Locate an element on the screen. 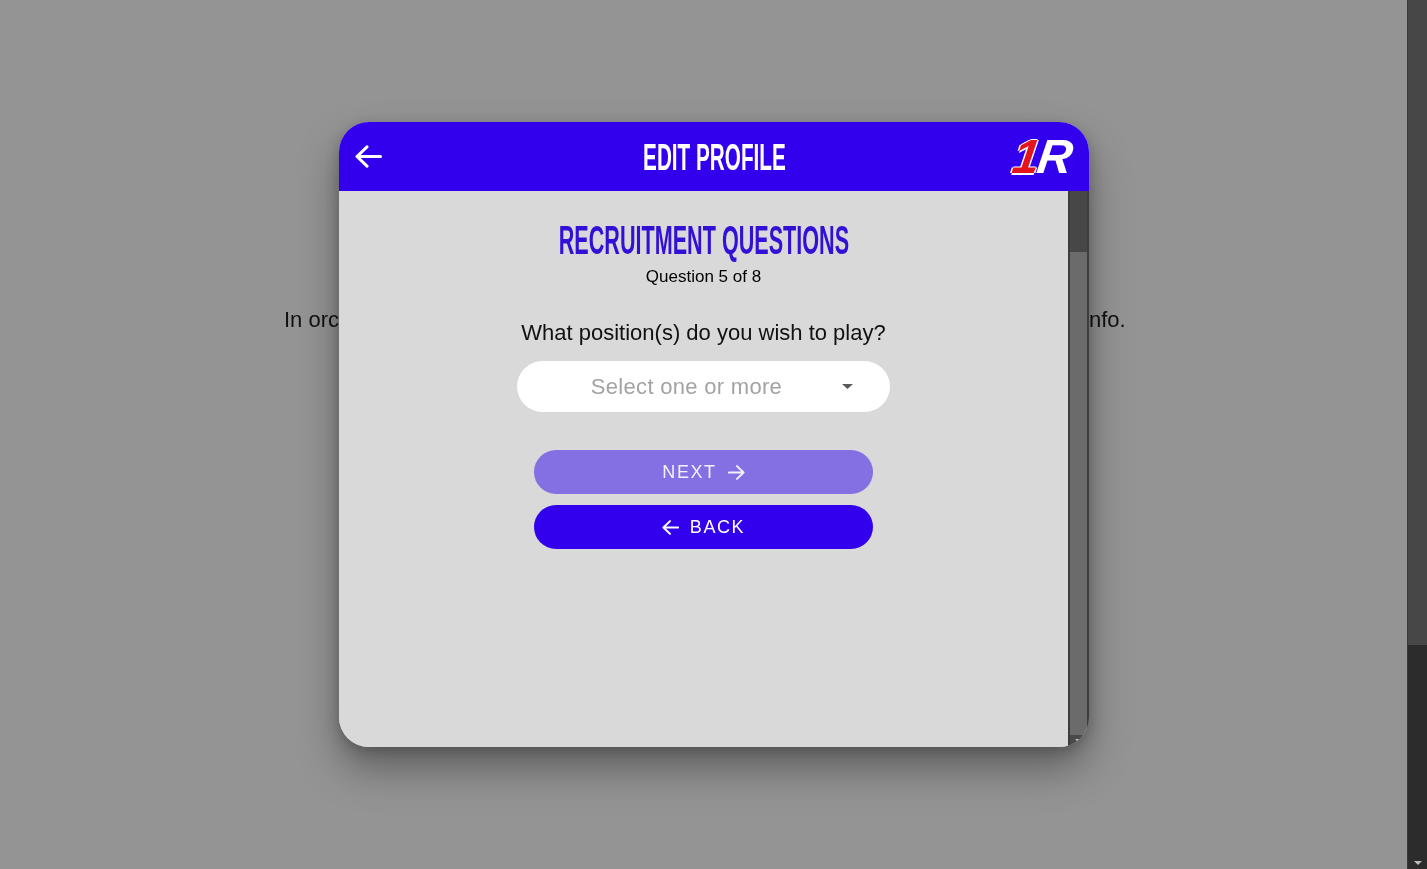 The width and height of the screenshot is (1427, 869). arrow-left-icon is located at coordinates (670, 527).